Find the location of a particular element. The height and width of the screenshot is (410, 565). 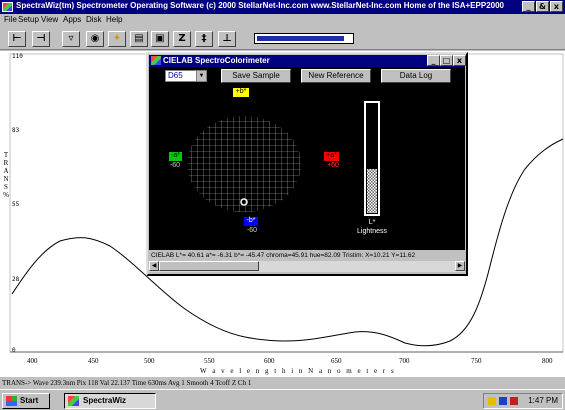

lightness-label: Lightness is located at coordinates (372, 231).